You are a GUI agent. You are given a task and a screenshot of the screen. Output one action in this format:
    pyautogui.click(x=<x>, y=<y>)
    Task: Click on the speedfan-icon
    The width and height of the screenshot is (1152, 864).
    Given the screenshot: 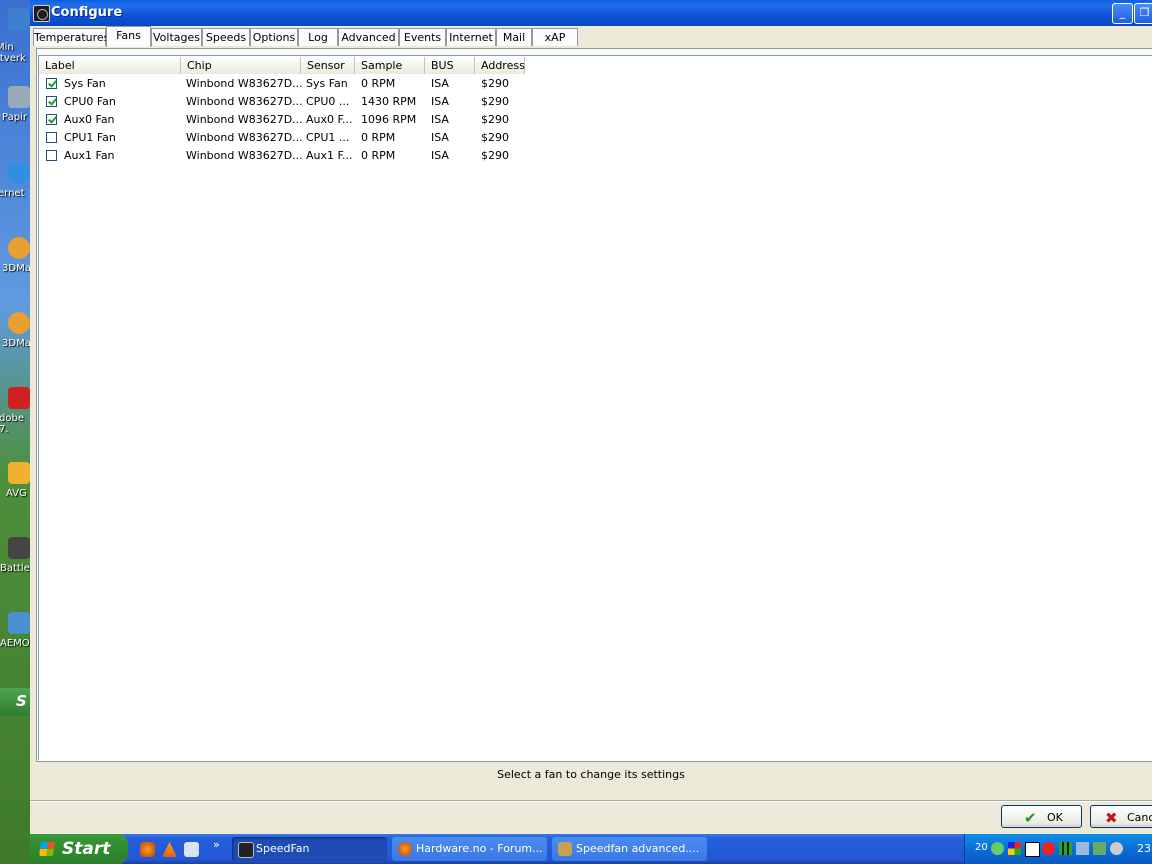 What is the action you would take?
    pyautogui.click(x=246, y=850)
    